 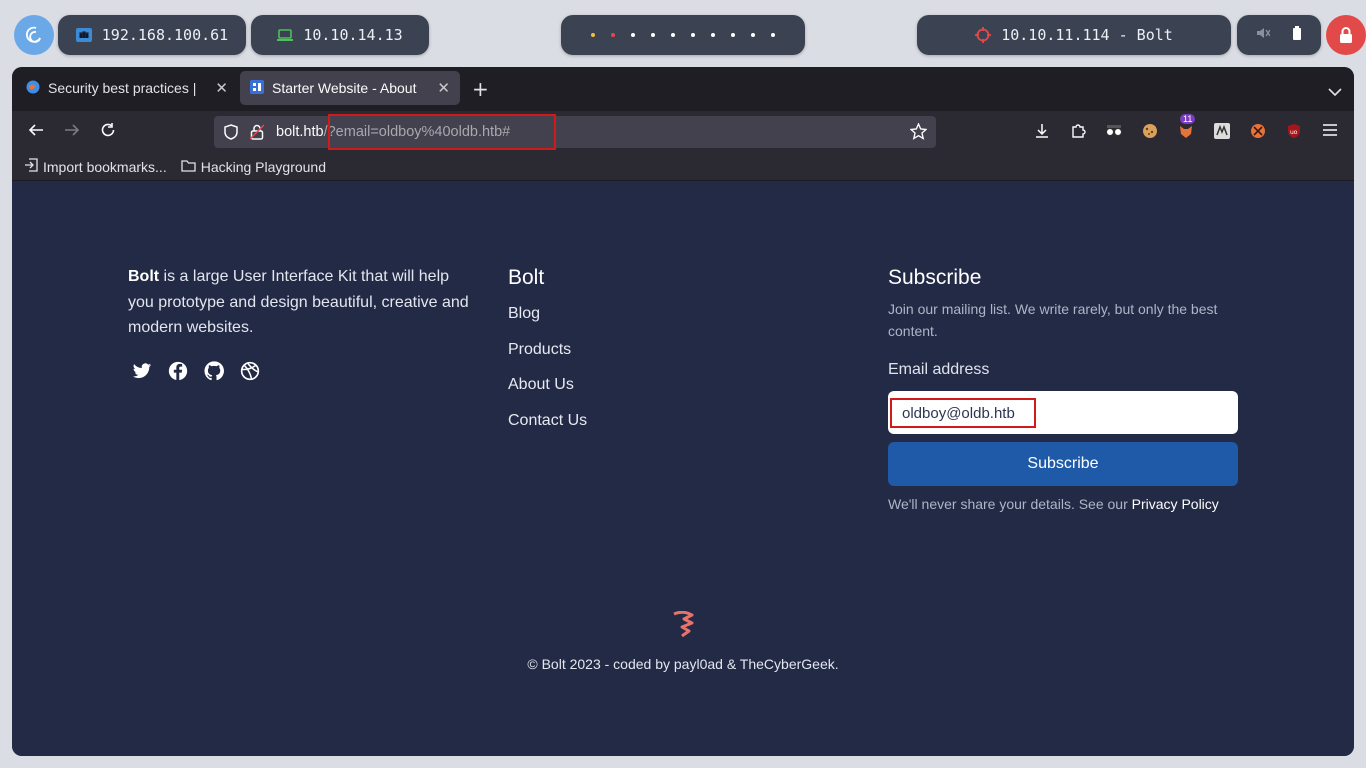 What do you see at coordinates (547, 368) in the screenshot?
I see `footer-links: Blog Products About Us Contact Us` at bounding box center [547, 368].